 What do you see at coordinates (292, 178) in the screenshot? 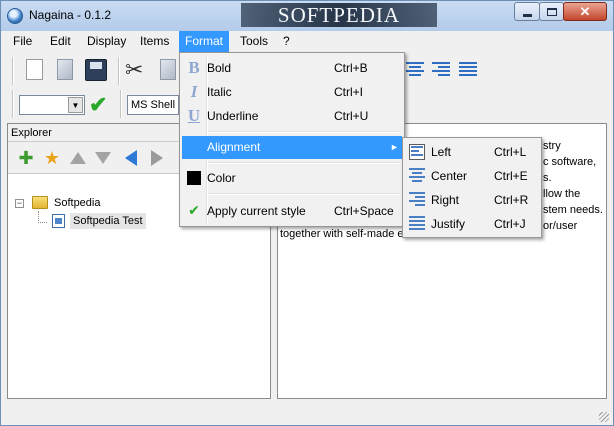
I see `menu-item-color: Color` at bounding box center [292, 178].